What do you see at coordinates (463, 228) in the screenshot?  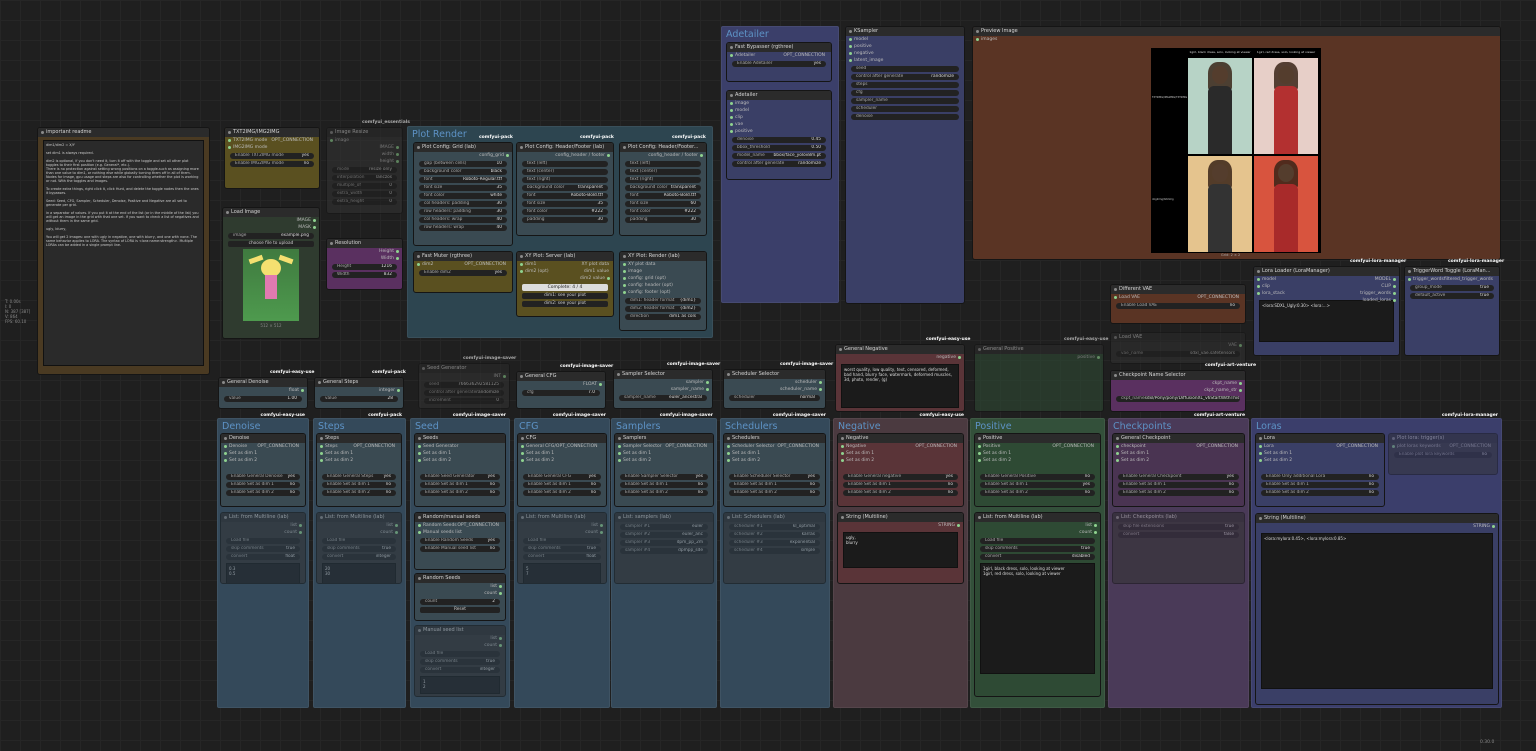 I see `widget: row headers: wrap 40` at bounding box center [463, 228].